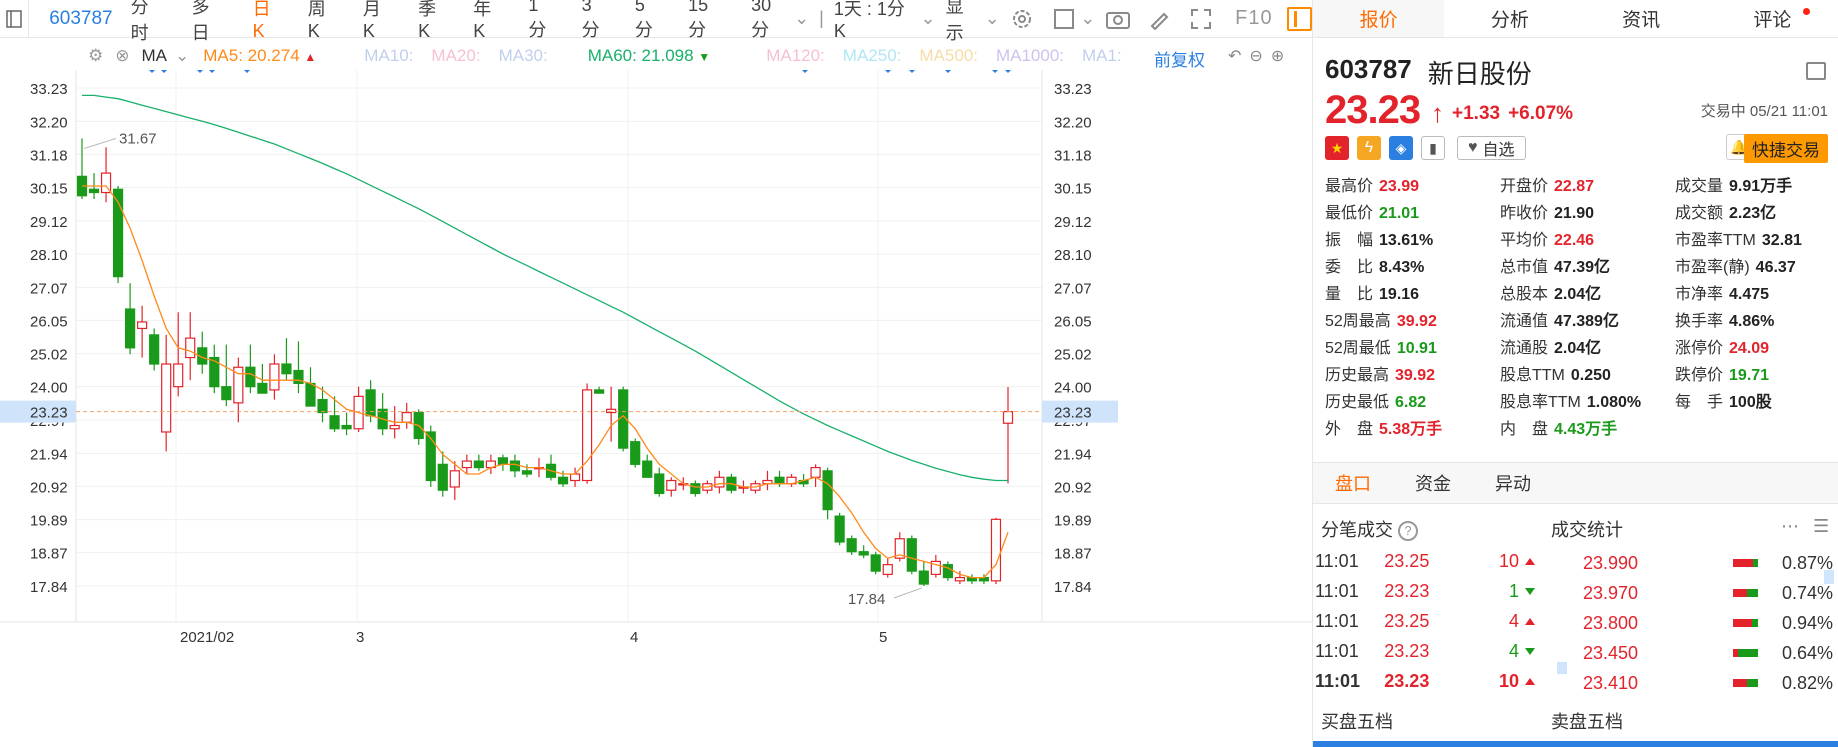  What do you see at coordinates (1117, 19) in the screenshot?
I see `camera-icon` at bounding box center [1117, 19].